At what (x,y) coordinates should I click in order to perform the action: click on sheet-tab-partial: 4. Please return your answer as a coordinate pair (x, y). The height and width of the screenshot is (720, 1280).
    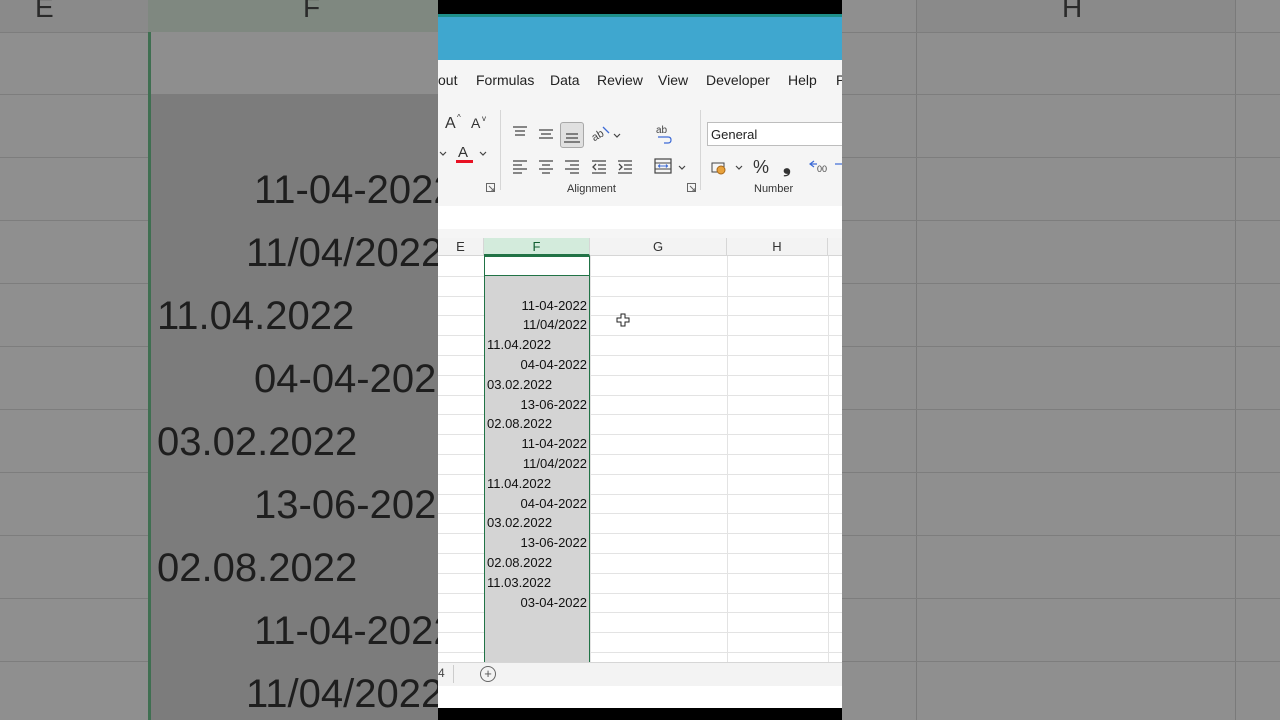
    Looking at the image, I should click on (441, 673).